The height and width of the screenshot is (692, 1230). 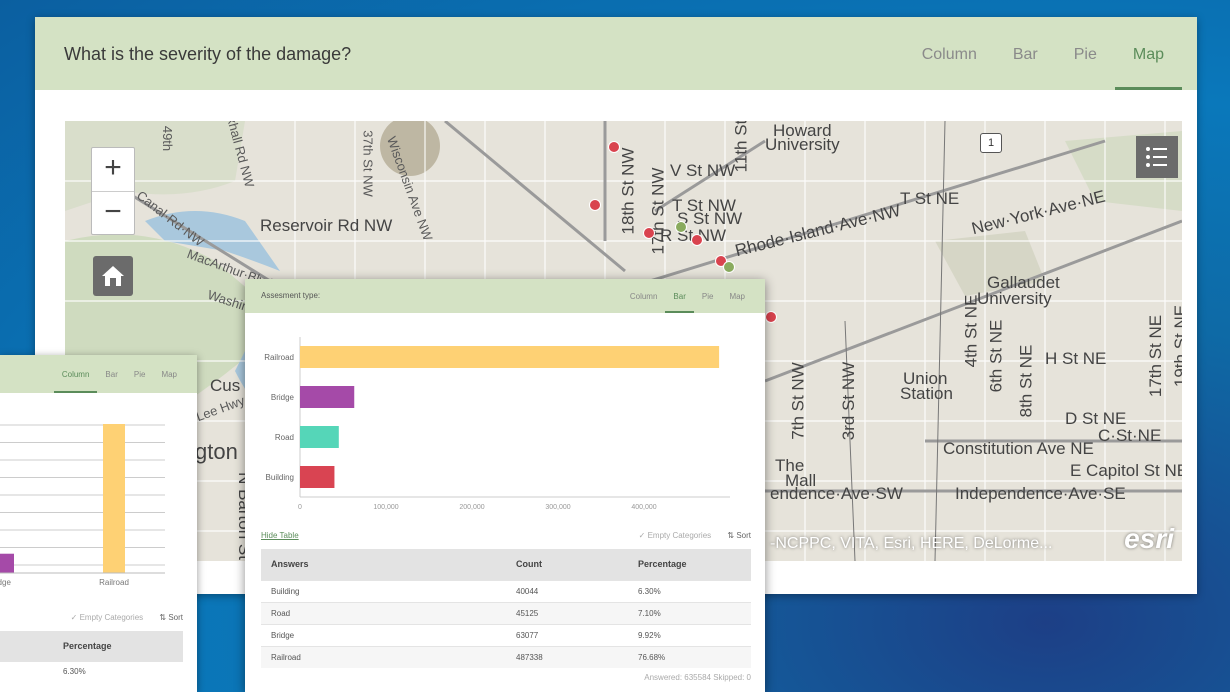 I want to click on map-label-washington: gton, so click(x=216, y=451).